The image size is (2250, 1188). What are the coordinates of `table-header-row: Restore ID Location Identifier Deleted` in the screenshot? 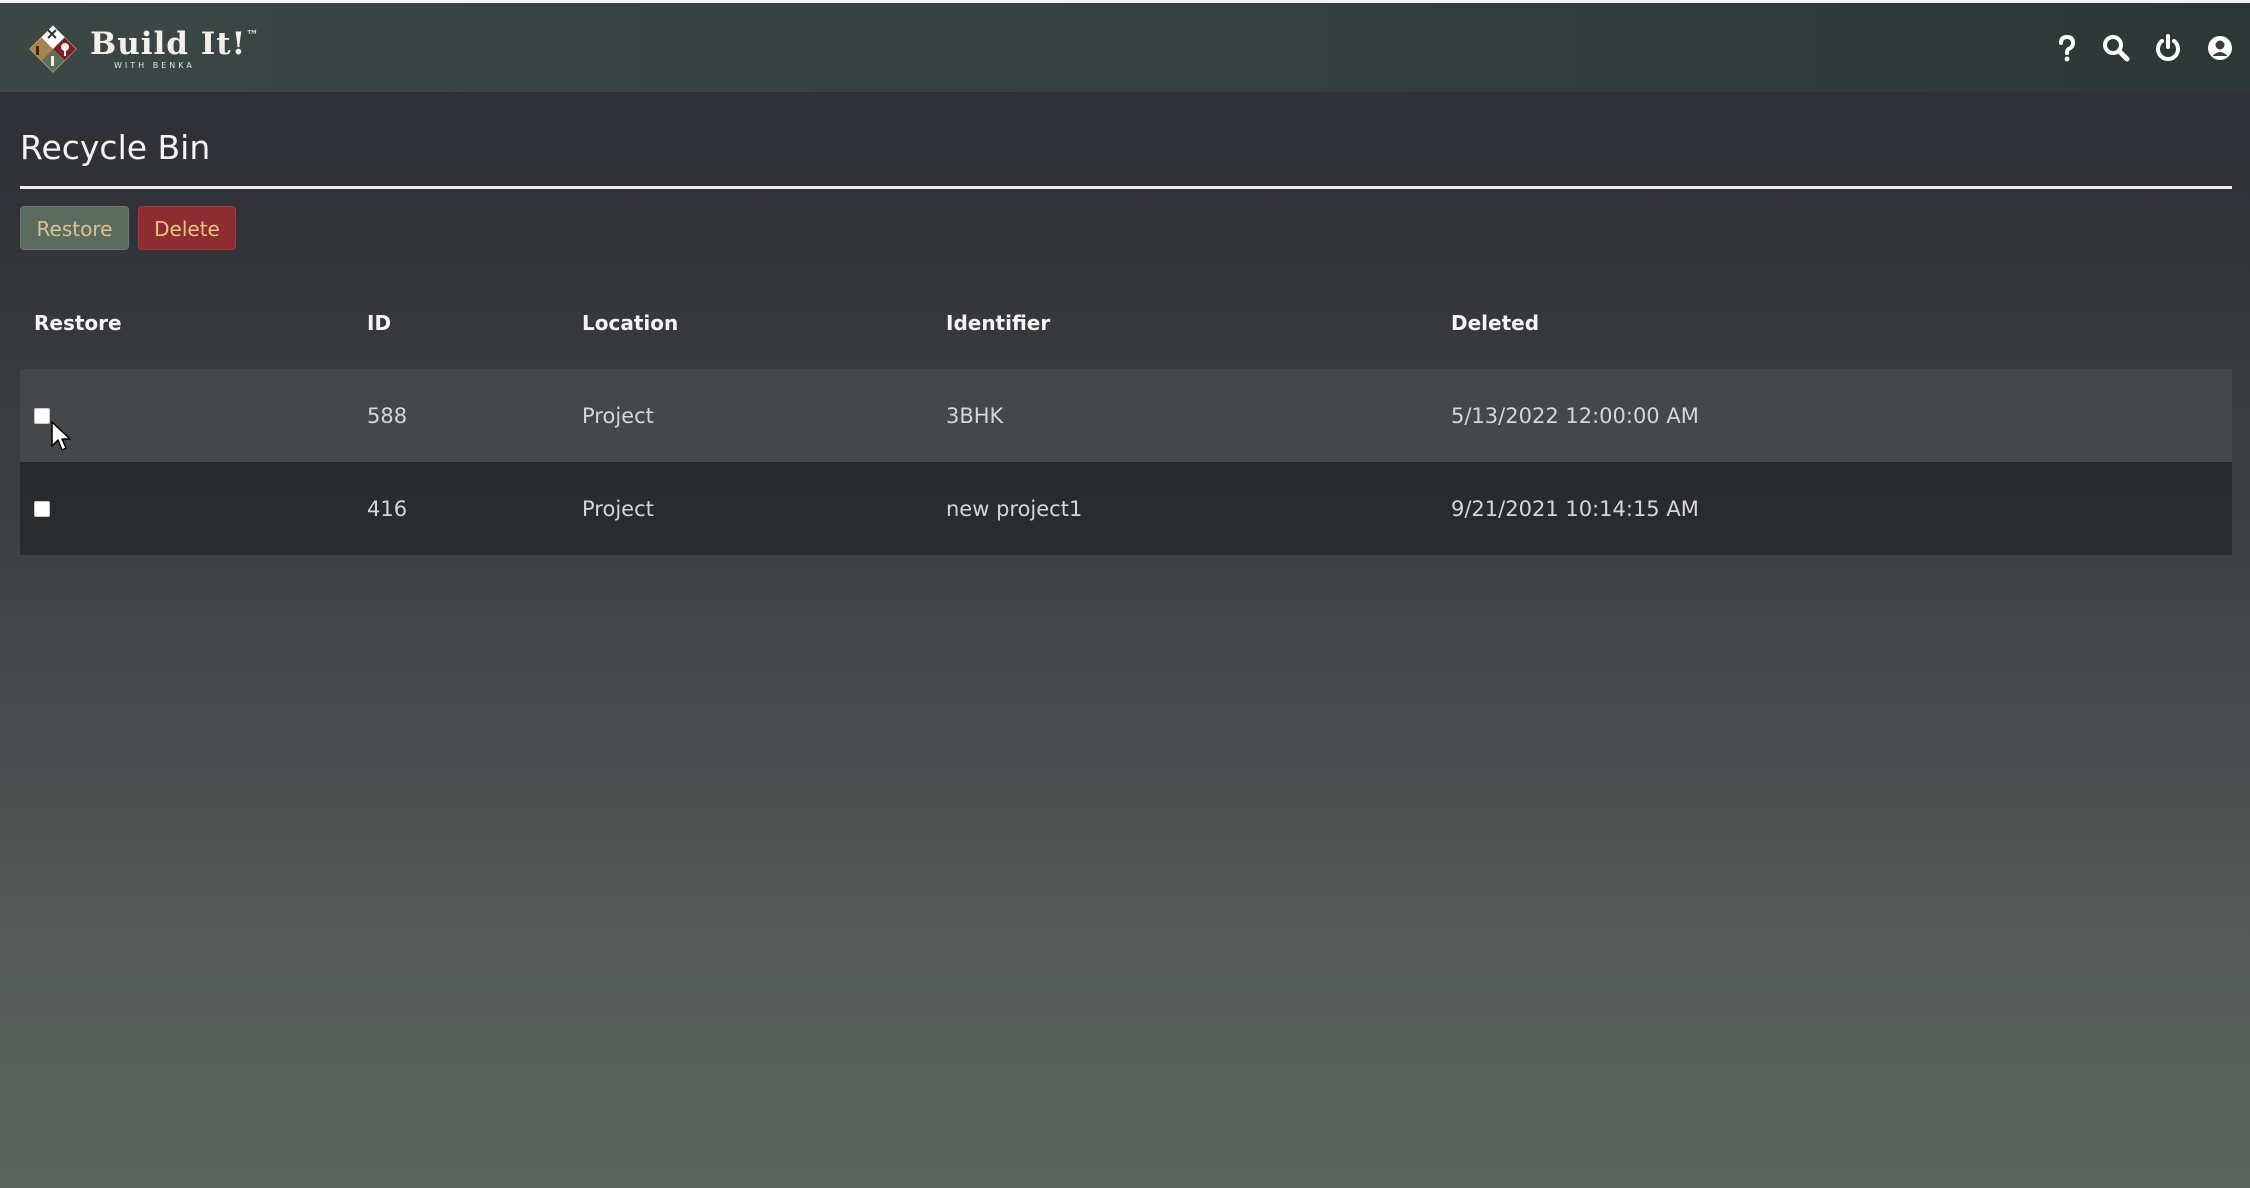 It's located at (1126, 323).